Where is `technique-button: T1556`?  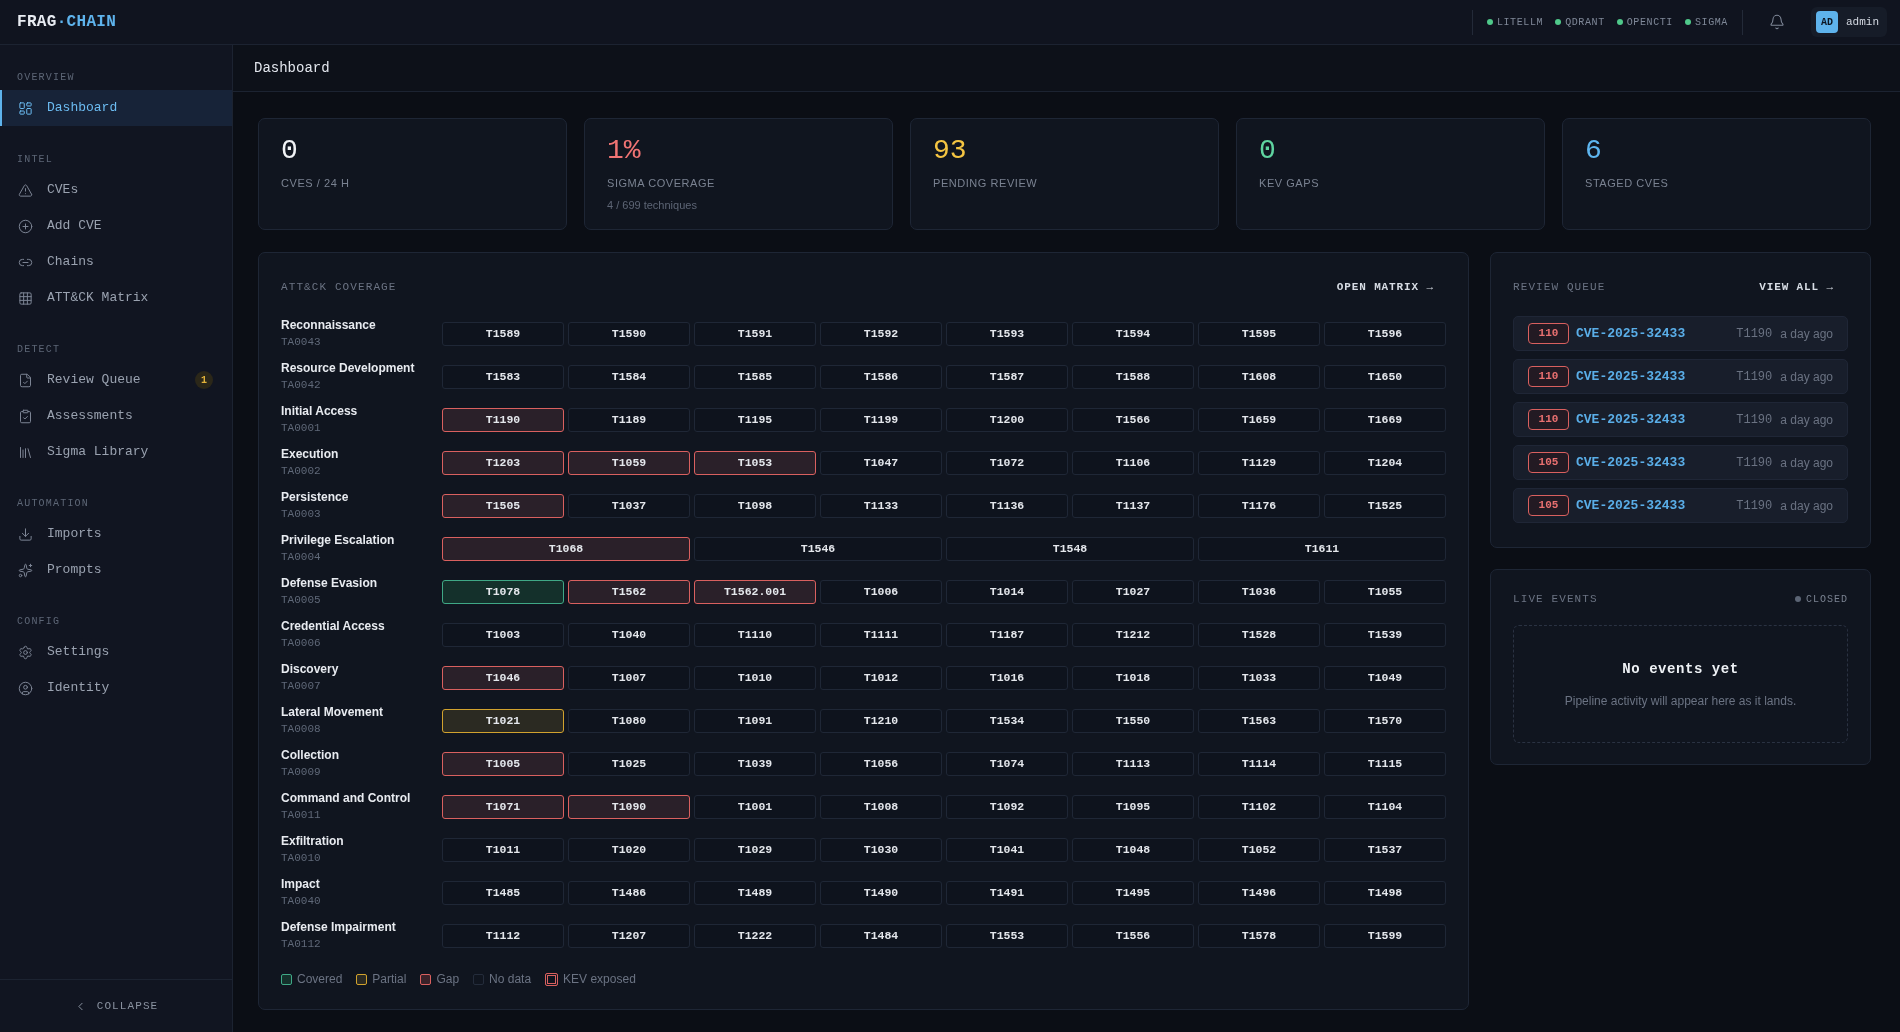 technique-button: T1556 is located at coordinates (1133, 935).